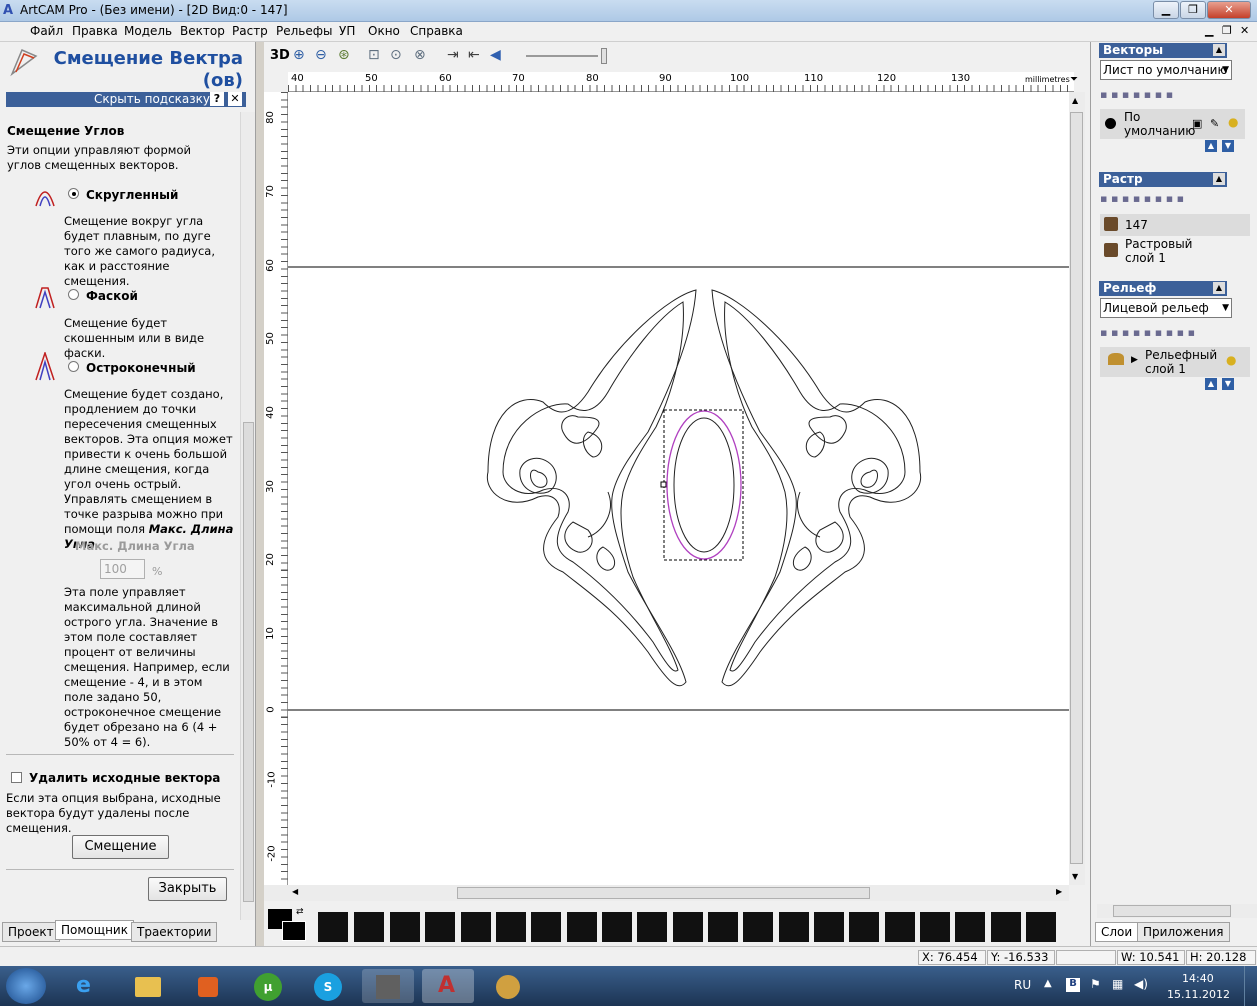  Describe the element at coordinates (299, 55) in the screenshot. I see `zoom-in-icon: ⊕` at that location.